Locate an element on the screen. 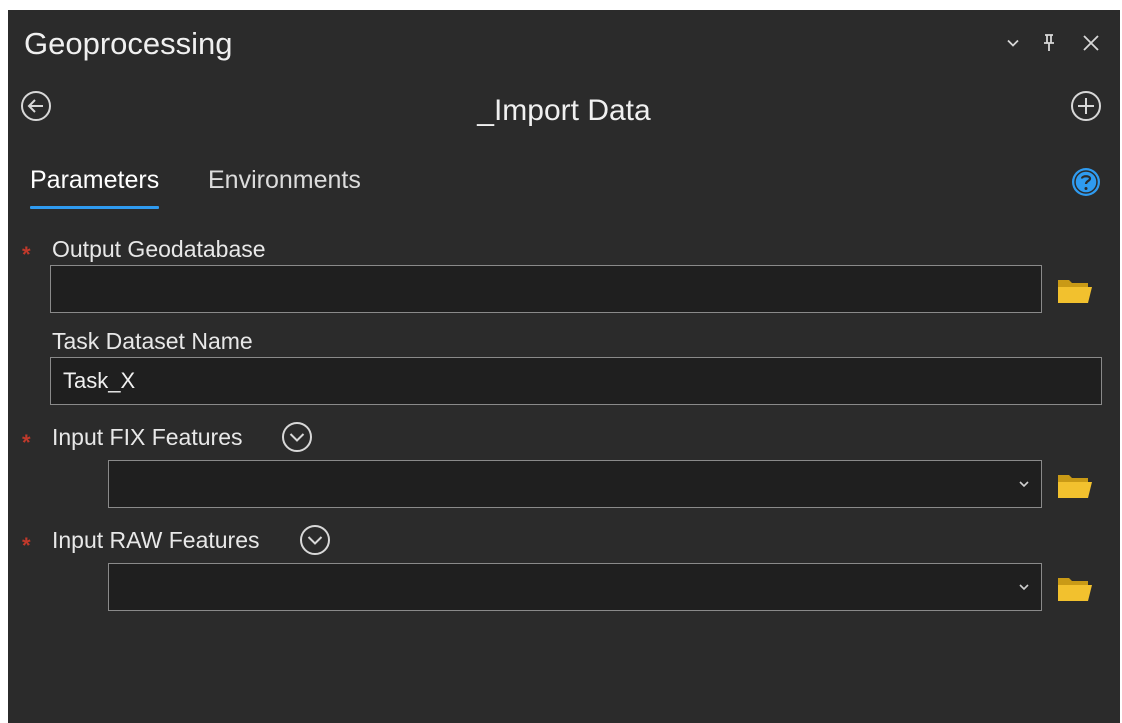 This screenshot has height=723, width=1122. add-circle-icon is located at coordinates (1086, 106).